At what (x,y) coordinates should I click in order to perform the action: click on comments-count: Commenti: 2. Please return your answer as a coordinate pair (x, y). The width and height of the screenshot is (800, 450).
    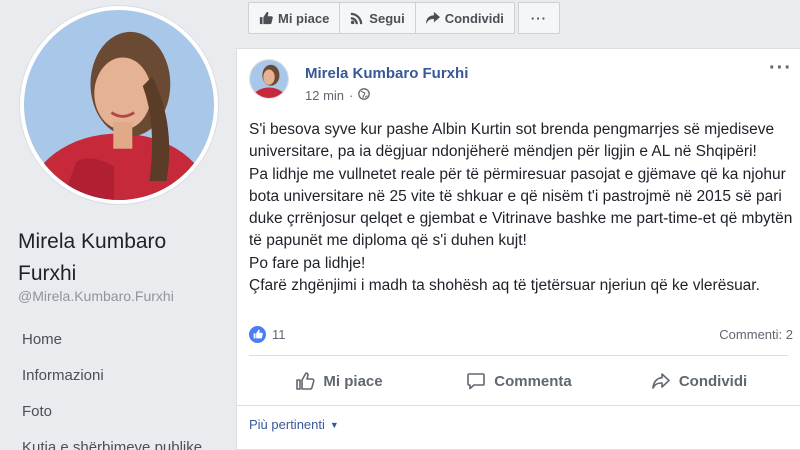
    Looking at the image, I should click on (756, 334).